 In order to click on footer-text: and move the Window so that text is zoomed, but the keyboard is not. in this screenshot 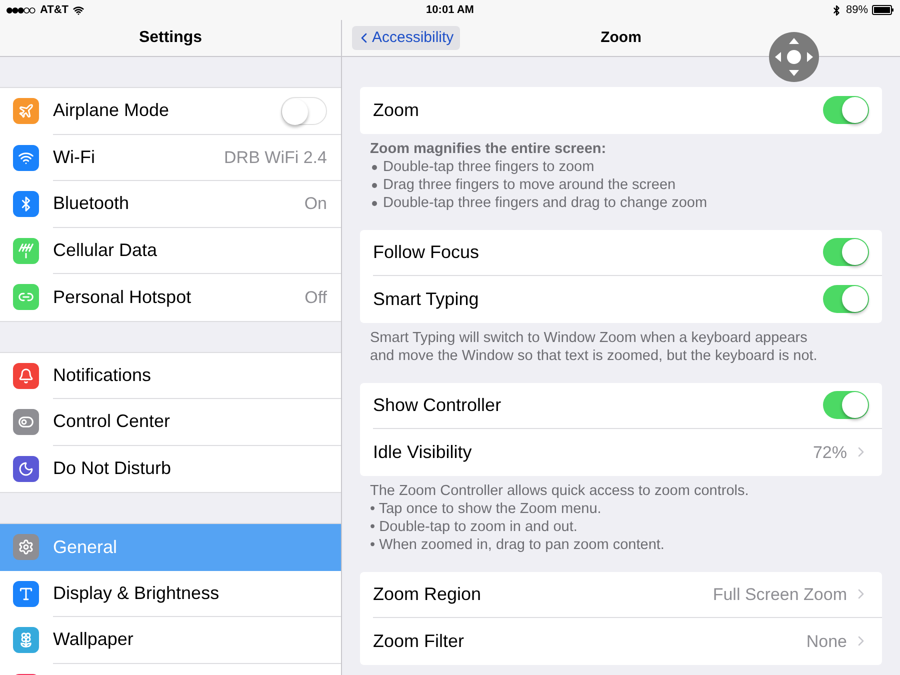, I will do `click(594, 355)`.